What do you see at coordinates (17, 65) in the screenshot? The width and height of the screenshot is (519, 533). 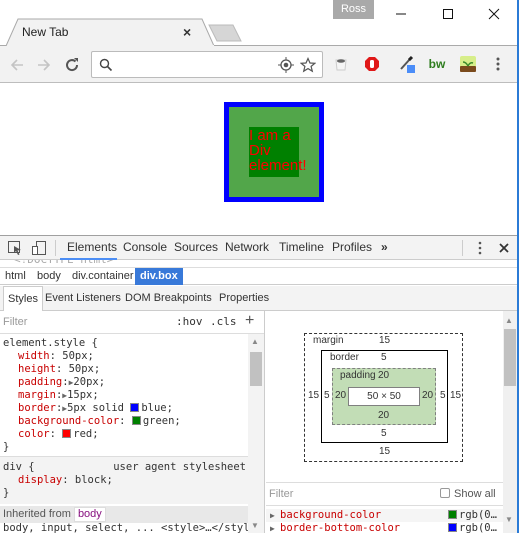 I see `back-button` at bounding box center [17, 65].